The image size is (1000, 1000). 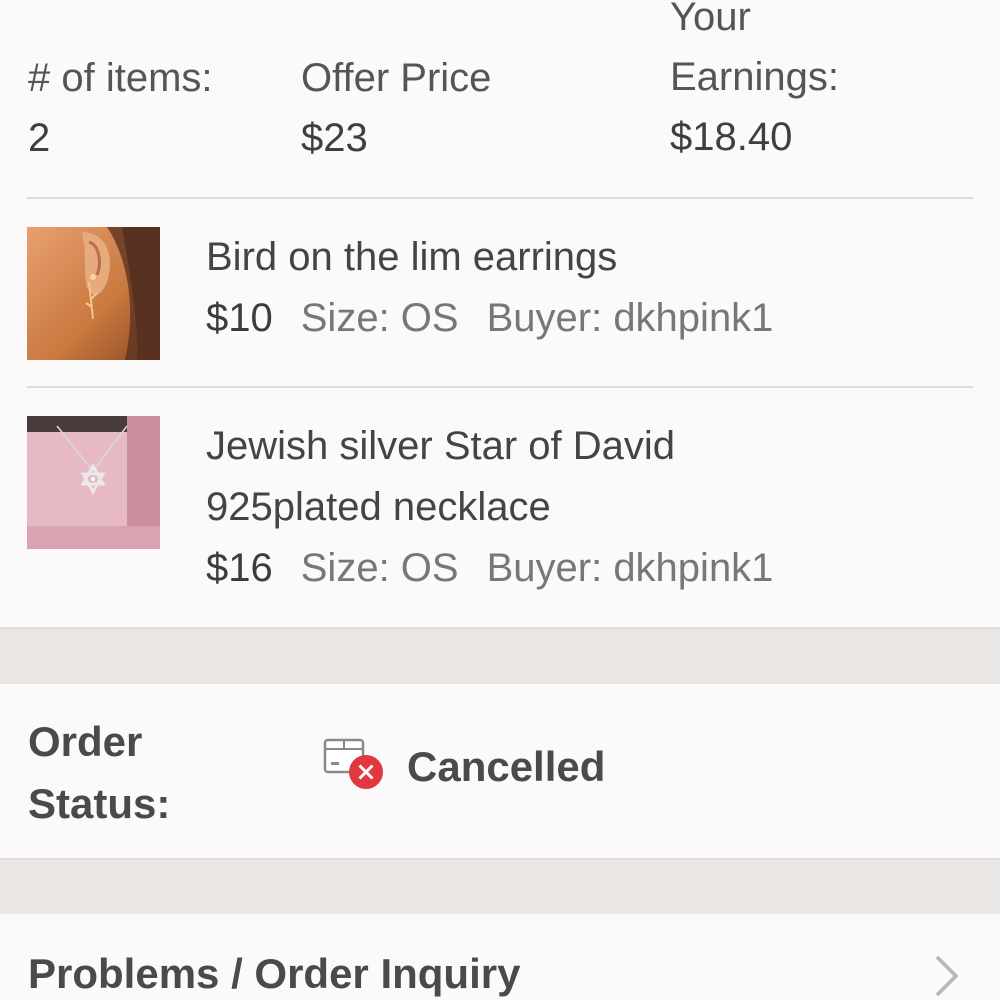 What do you see at coordinates (506, 766) in the screenshot?
I see `order-status-value: Cancelled` at bounding box center [506, 766].